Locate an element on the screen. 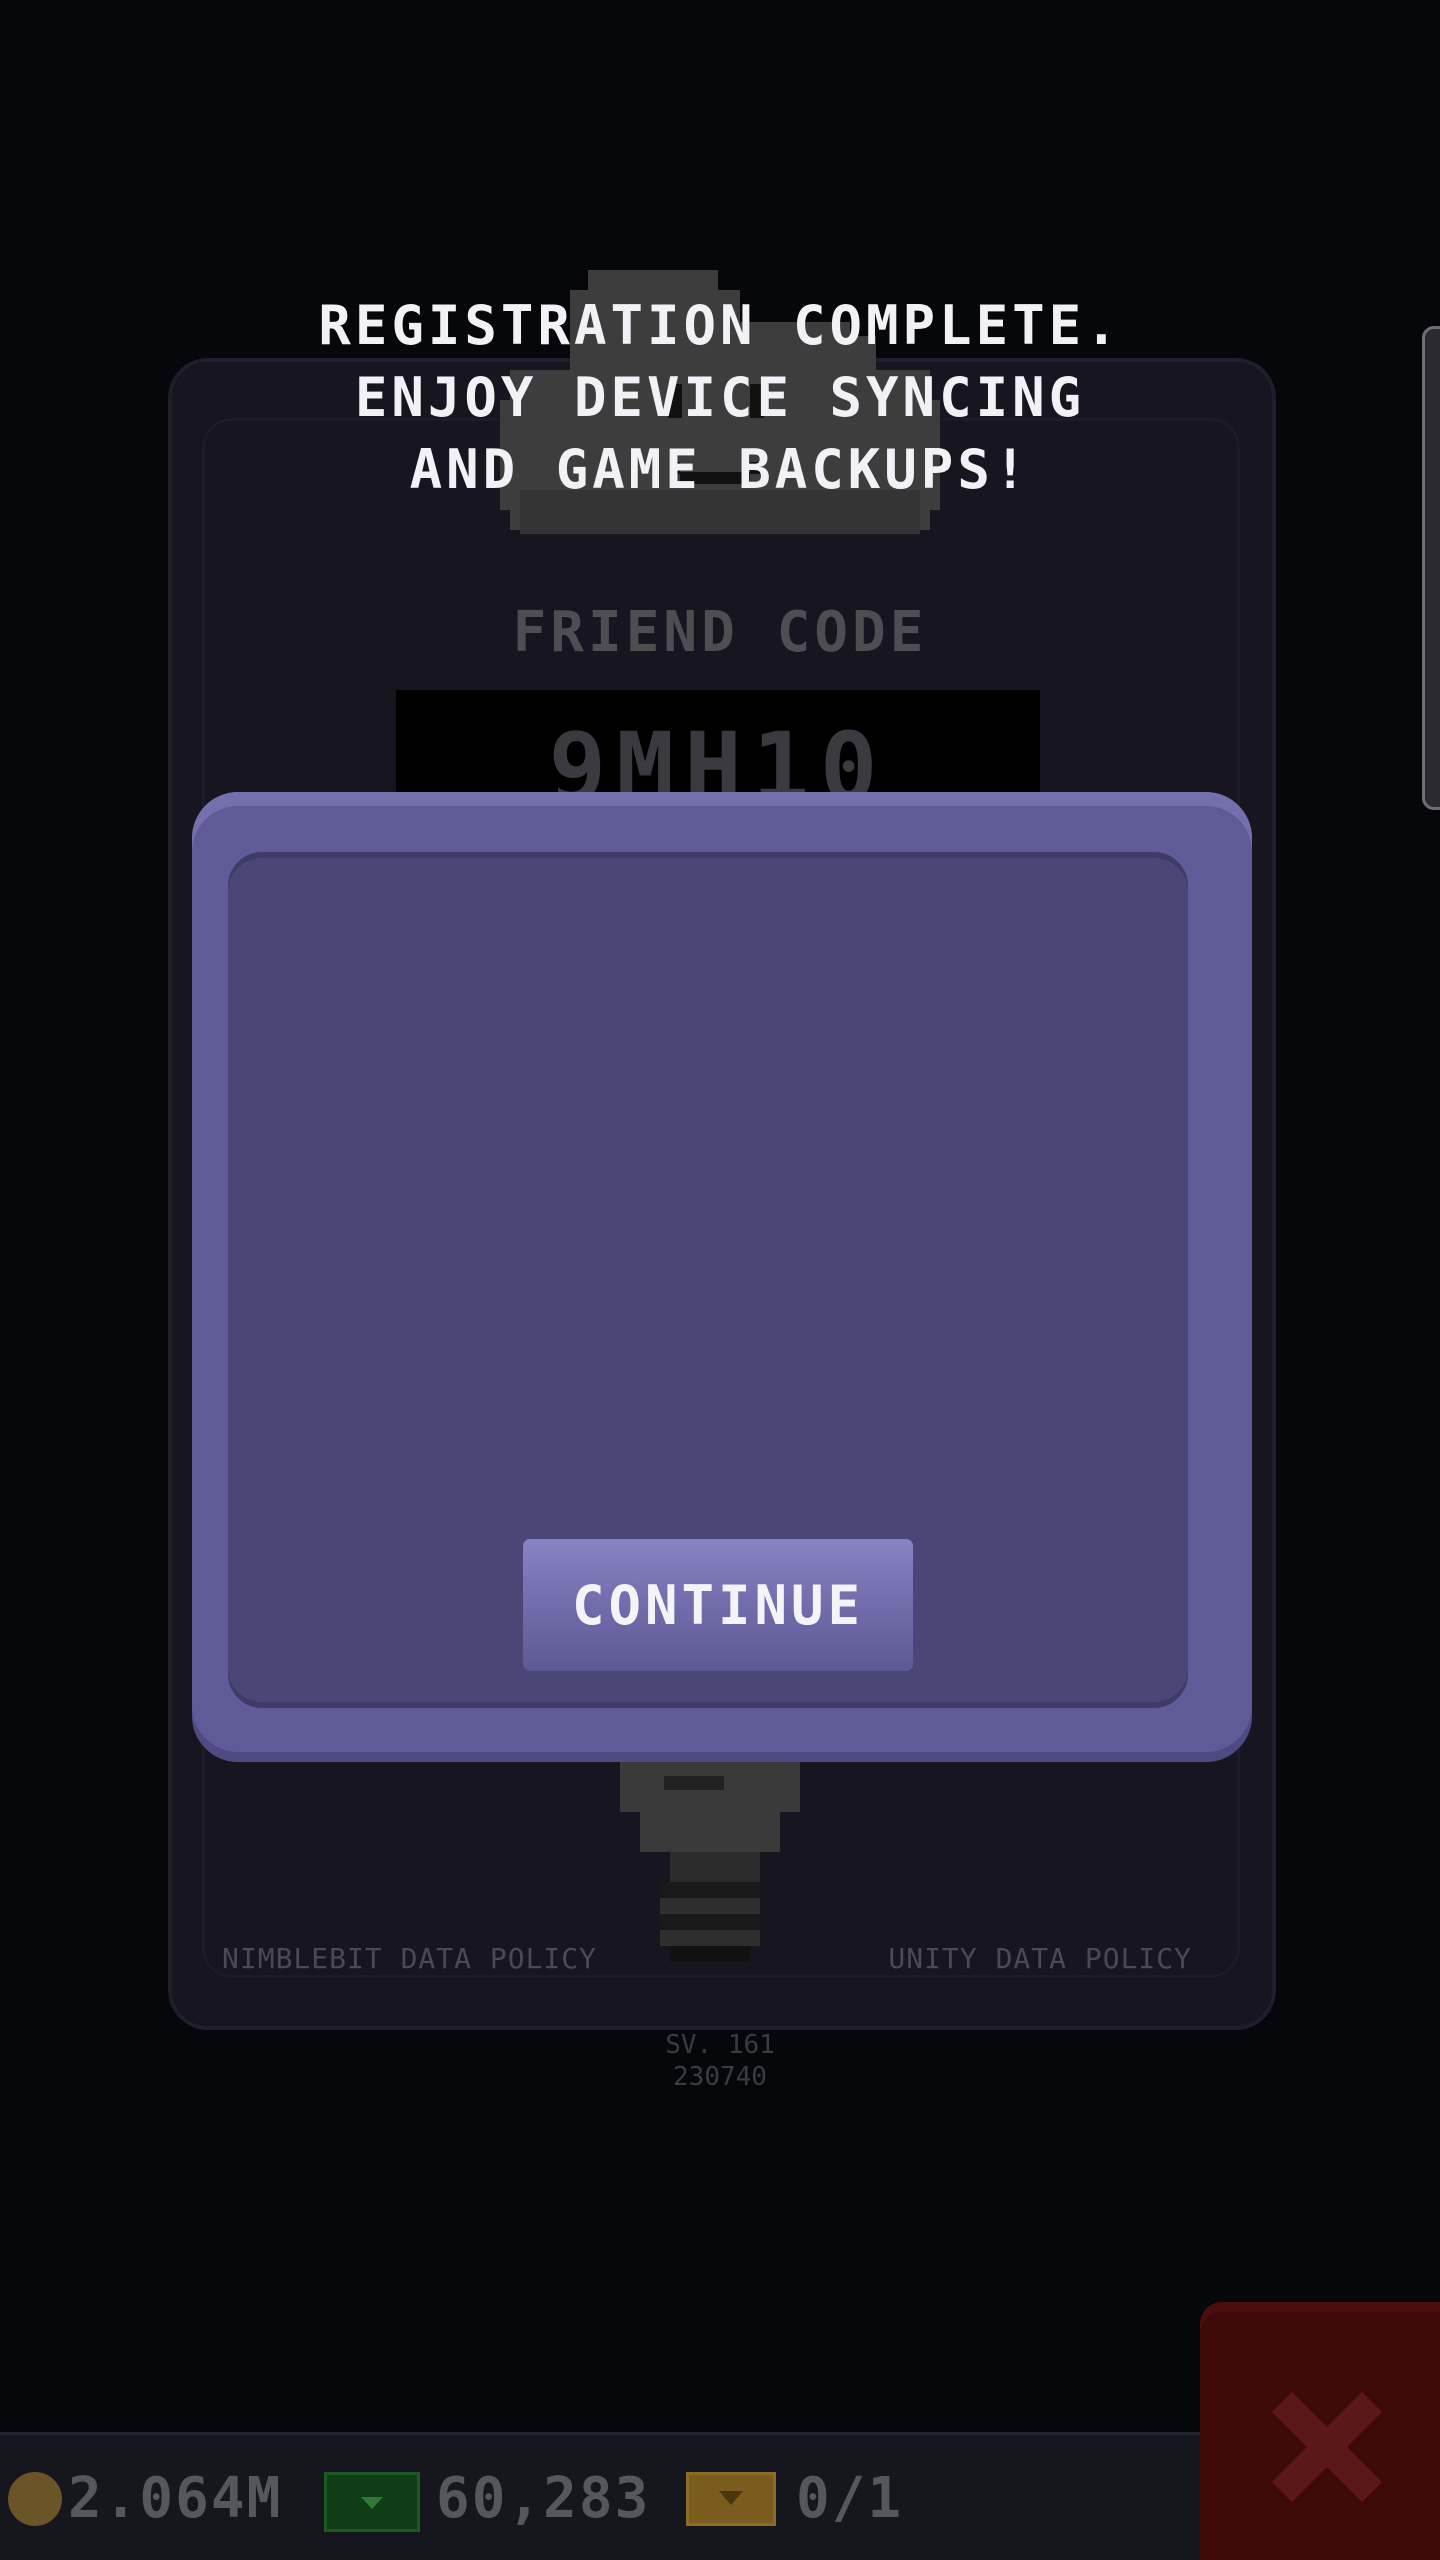  bux-arrow-icon is located at coordinates (372, 2503).